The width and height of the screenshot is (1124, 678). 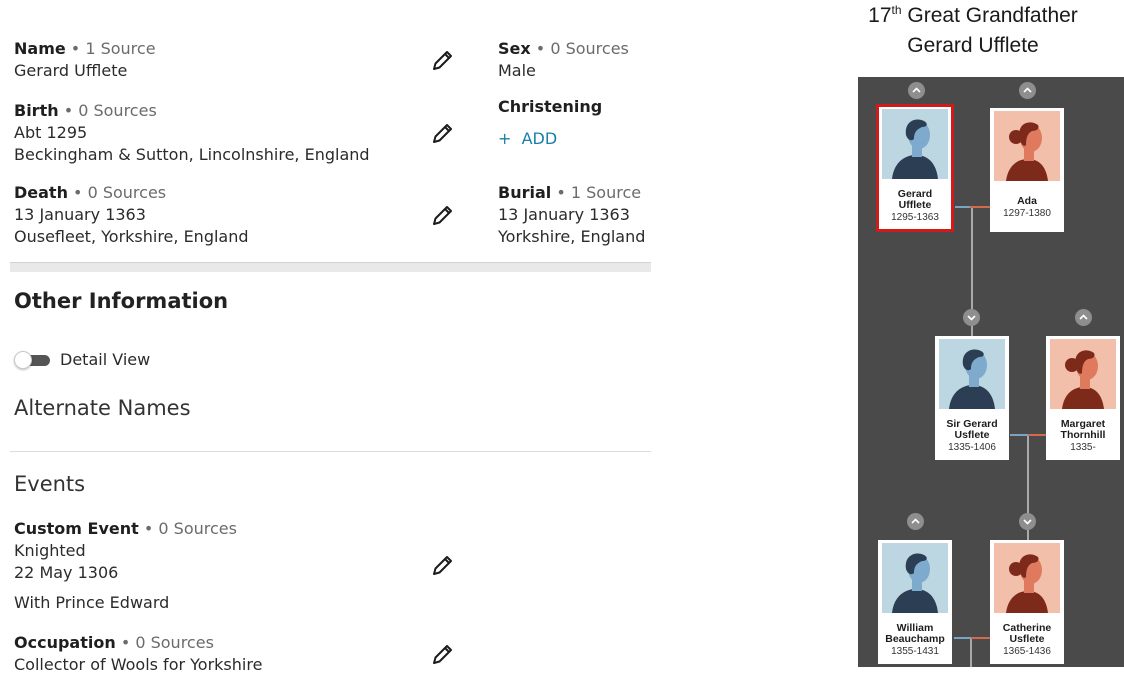 What do you see at coordinates (1083, 435) in the screenshot?
I see `person-name: Thornhill` at bounding box center [1083, 435].